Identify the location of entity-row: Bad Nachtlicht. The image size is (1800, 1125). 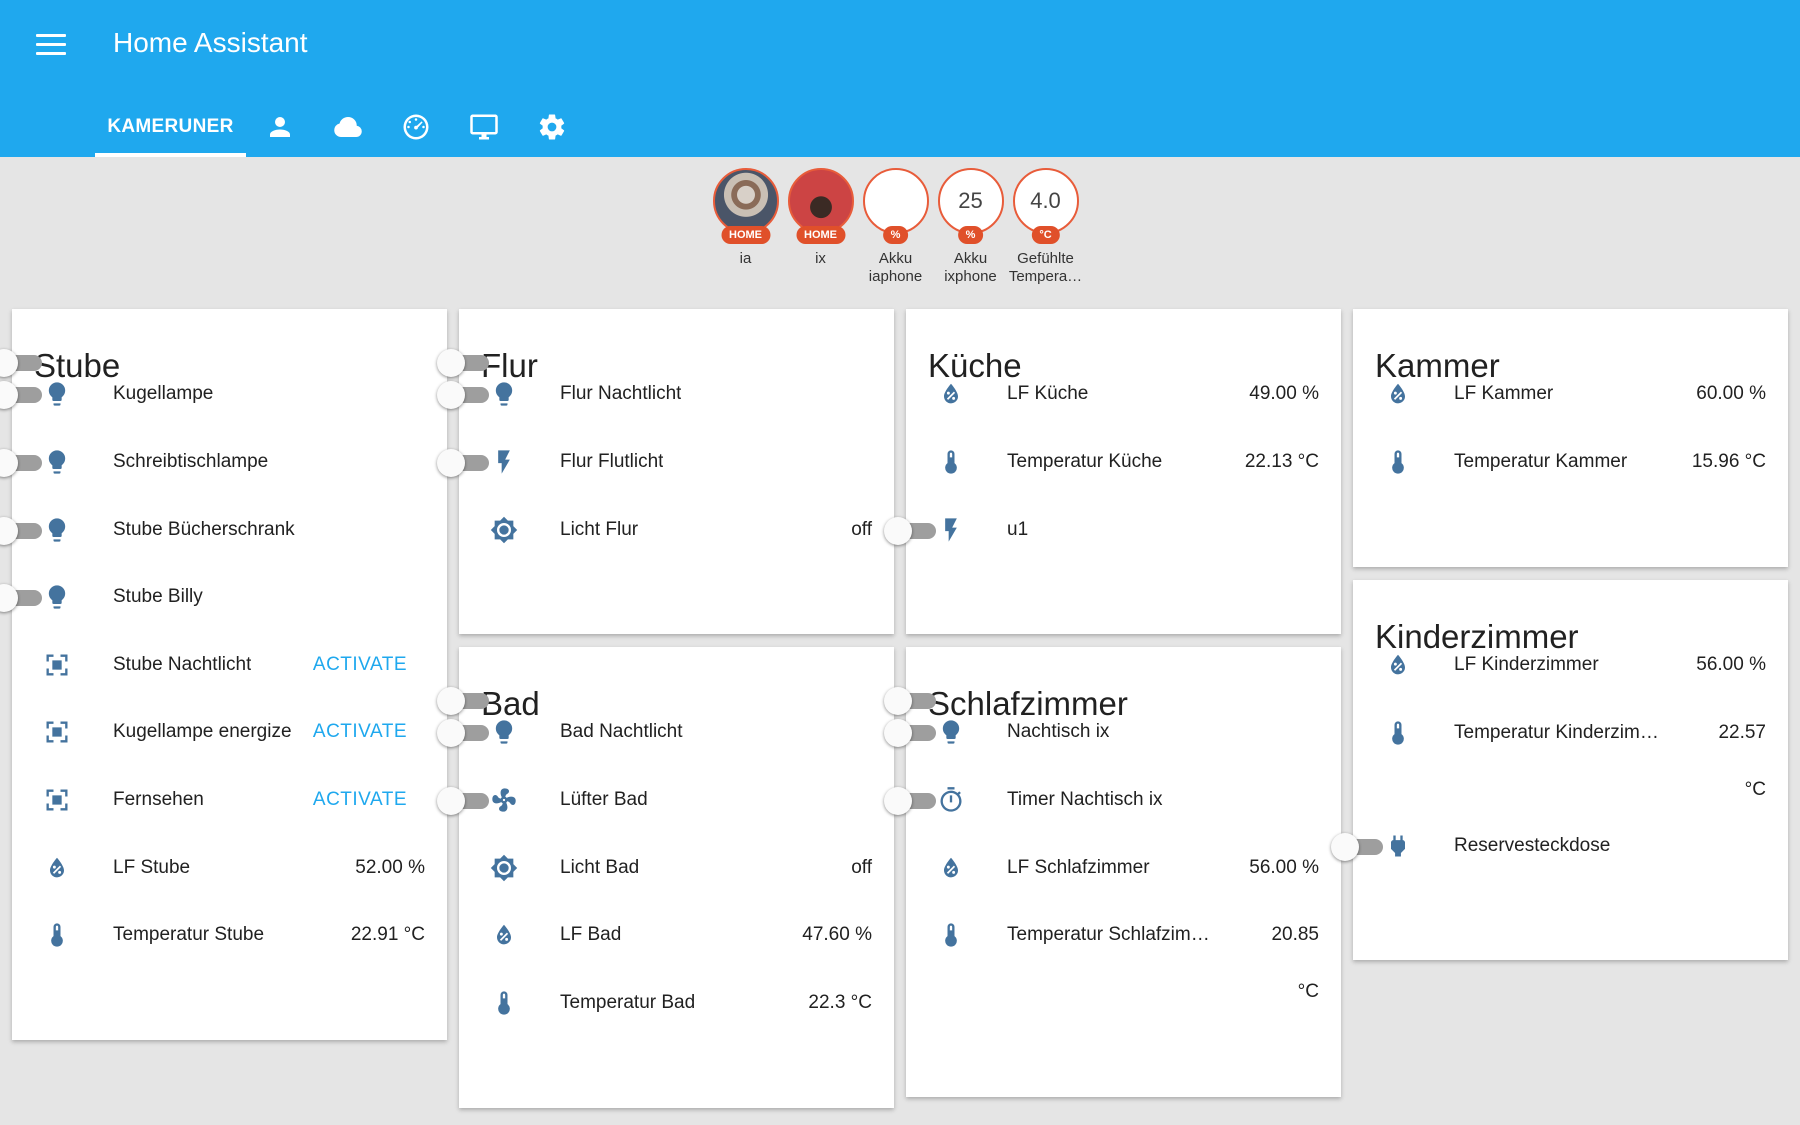
(665, 732).